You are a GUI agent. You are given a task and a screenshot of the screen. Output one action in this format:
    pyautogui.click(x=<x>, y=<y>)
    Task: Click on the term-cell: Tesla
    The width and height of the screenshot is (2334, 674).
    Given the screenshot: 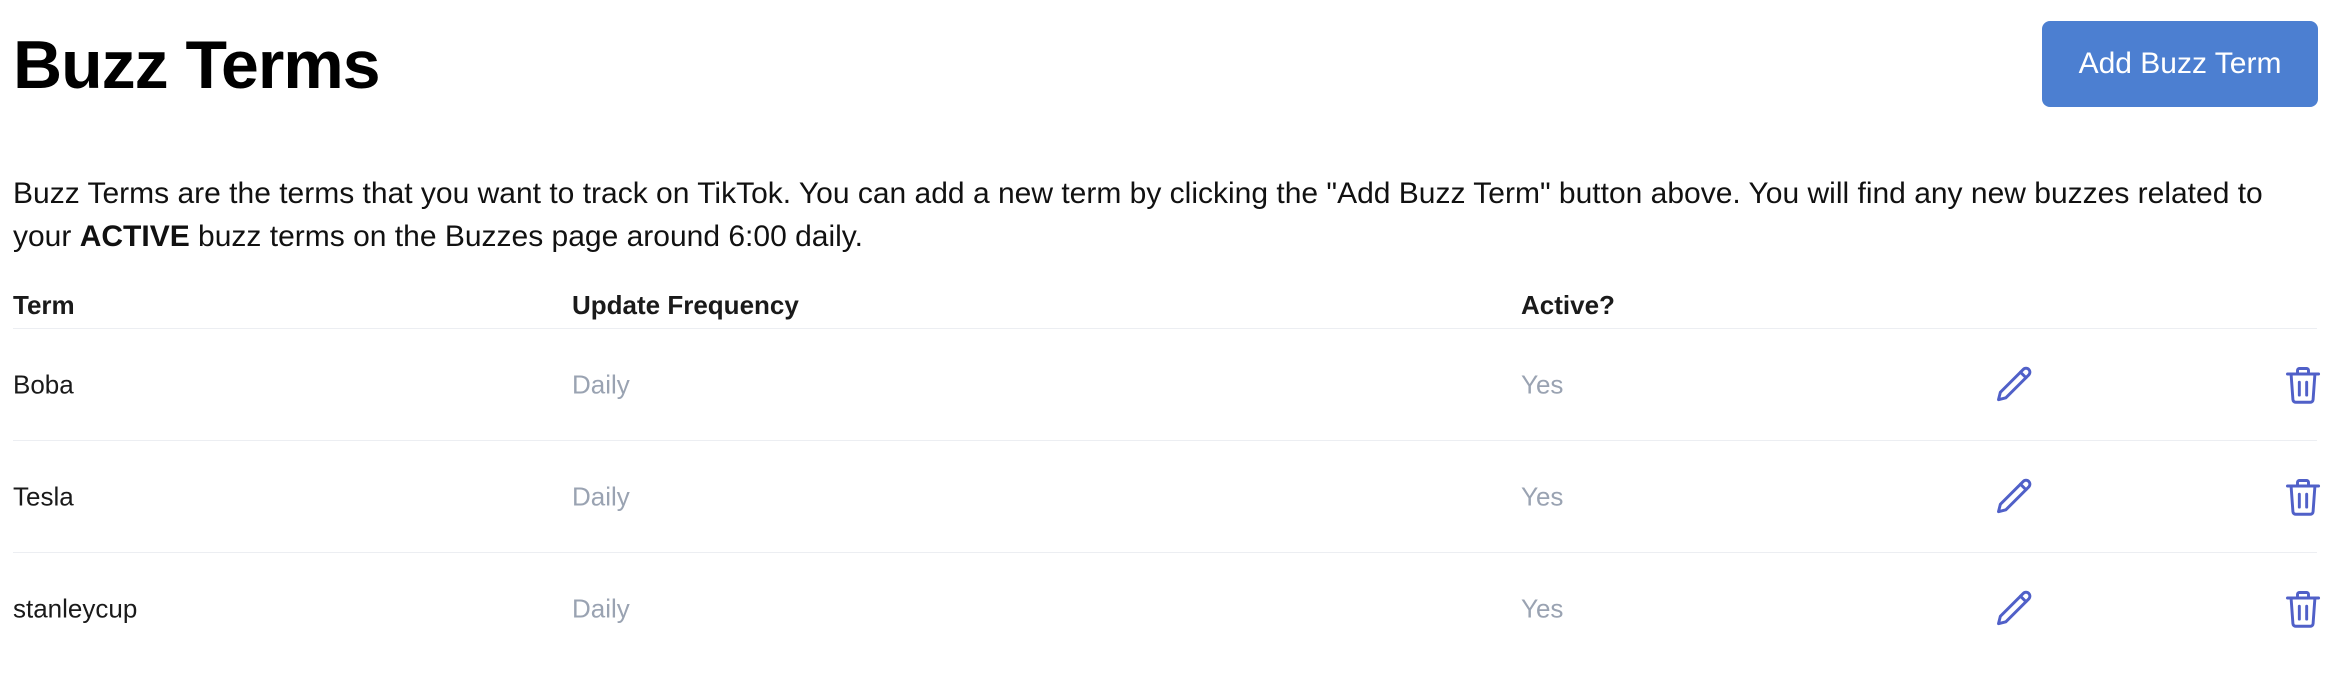 What is the action you would take?
    pyautogui.click(x=43, y=496)
    